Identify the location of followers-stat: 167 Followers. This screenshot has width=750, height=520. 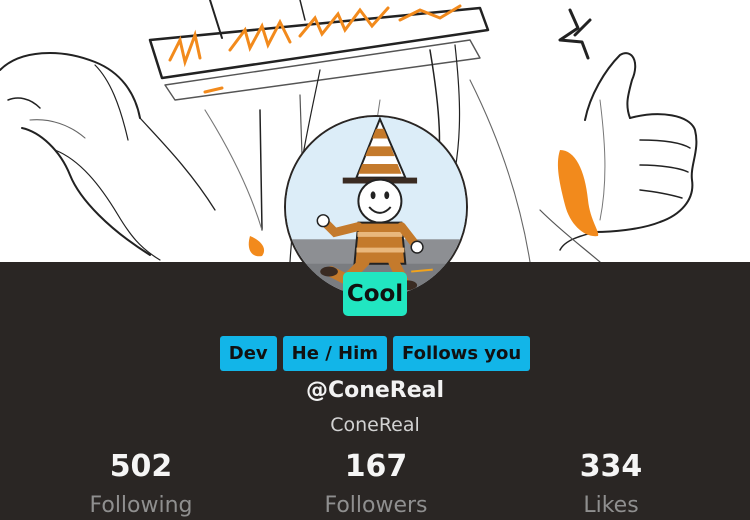
(376, 484).